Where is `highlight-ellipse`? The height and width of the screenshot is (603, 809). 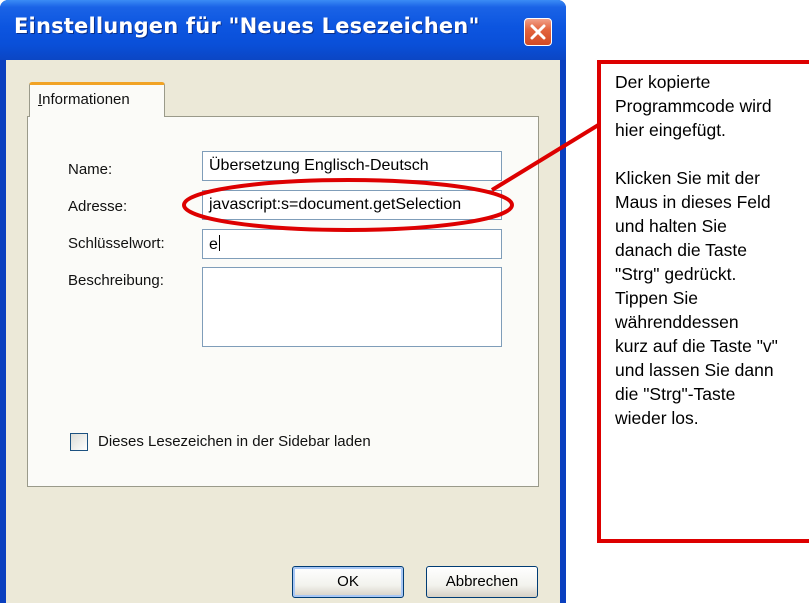 highlight-ellipse is located at coordinates (348, 205).